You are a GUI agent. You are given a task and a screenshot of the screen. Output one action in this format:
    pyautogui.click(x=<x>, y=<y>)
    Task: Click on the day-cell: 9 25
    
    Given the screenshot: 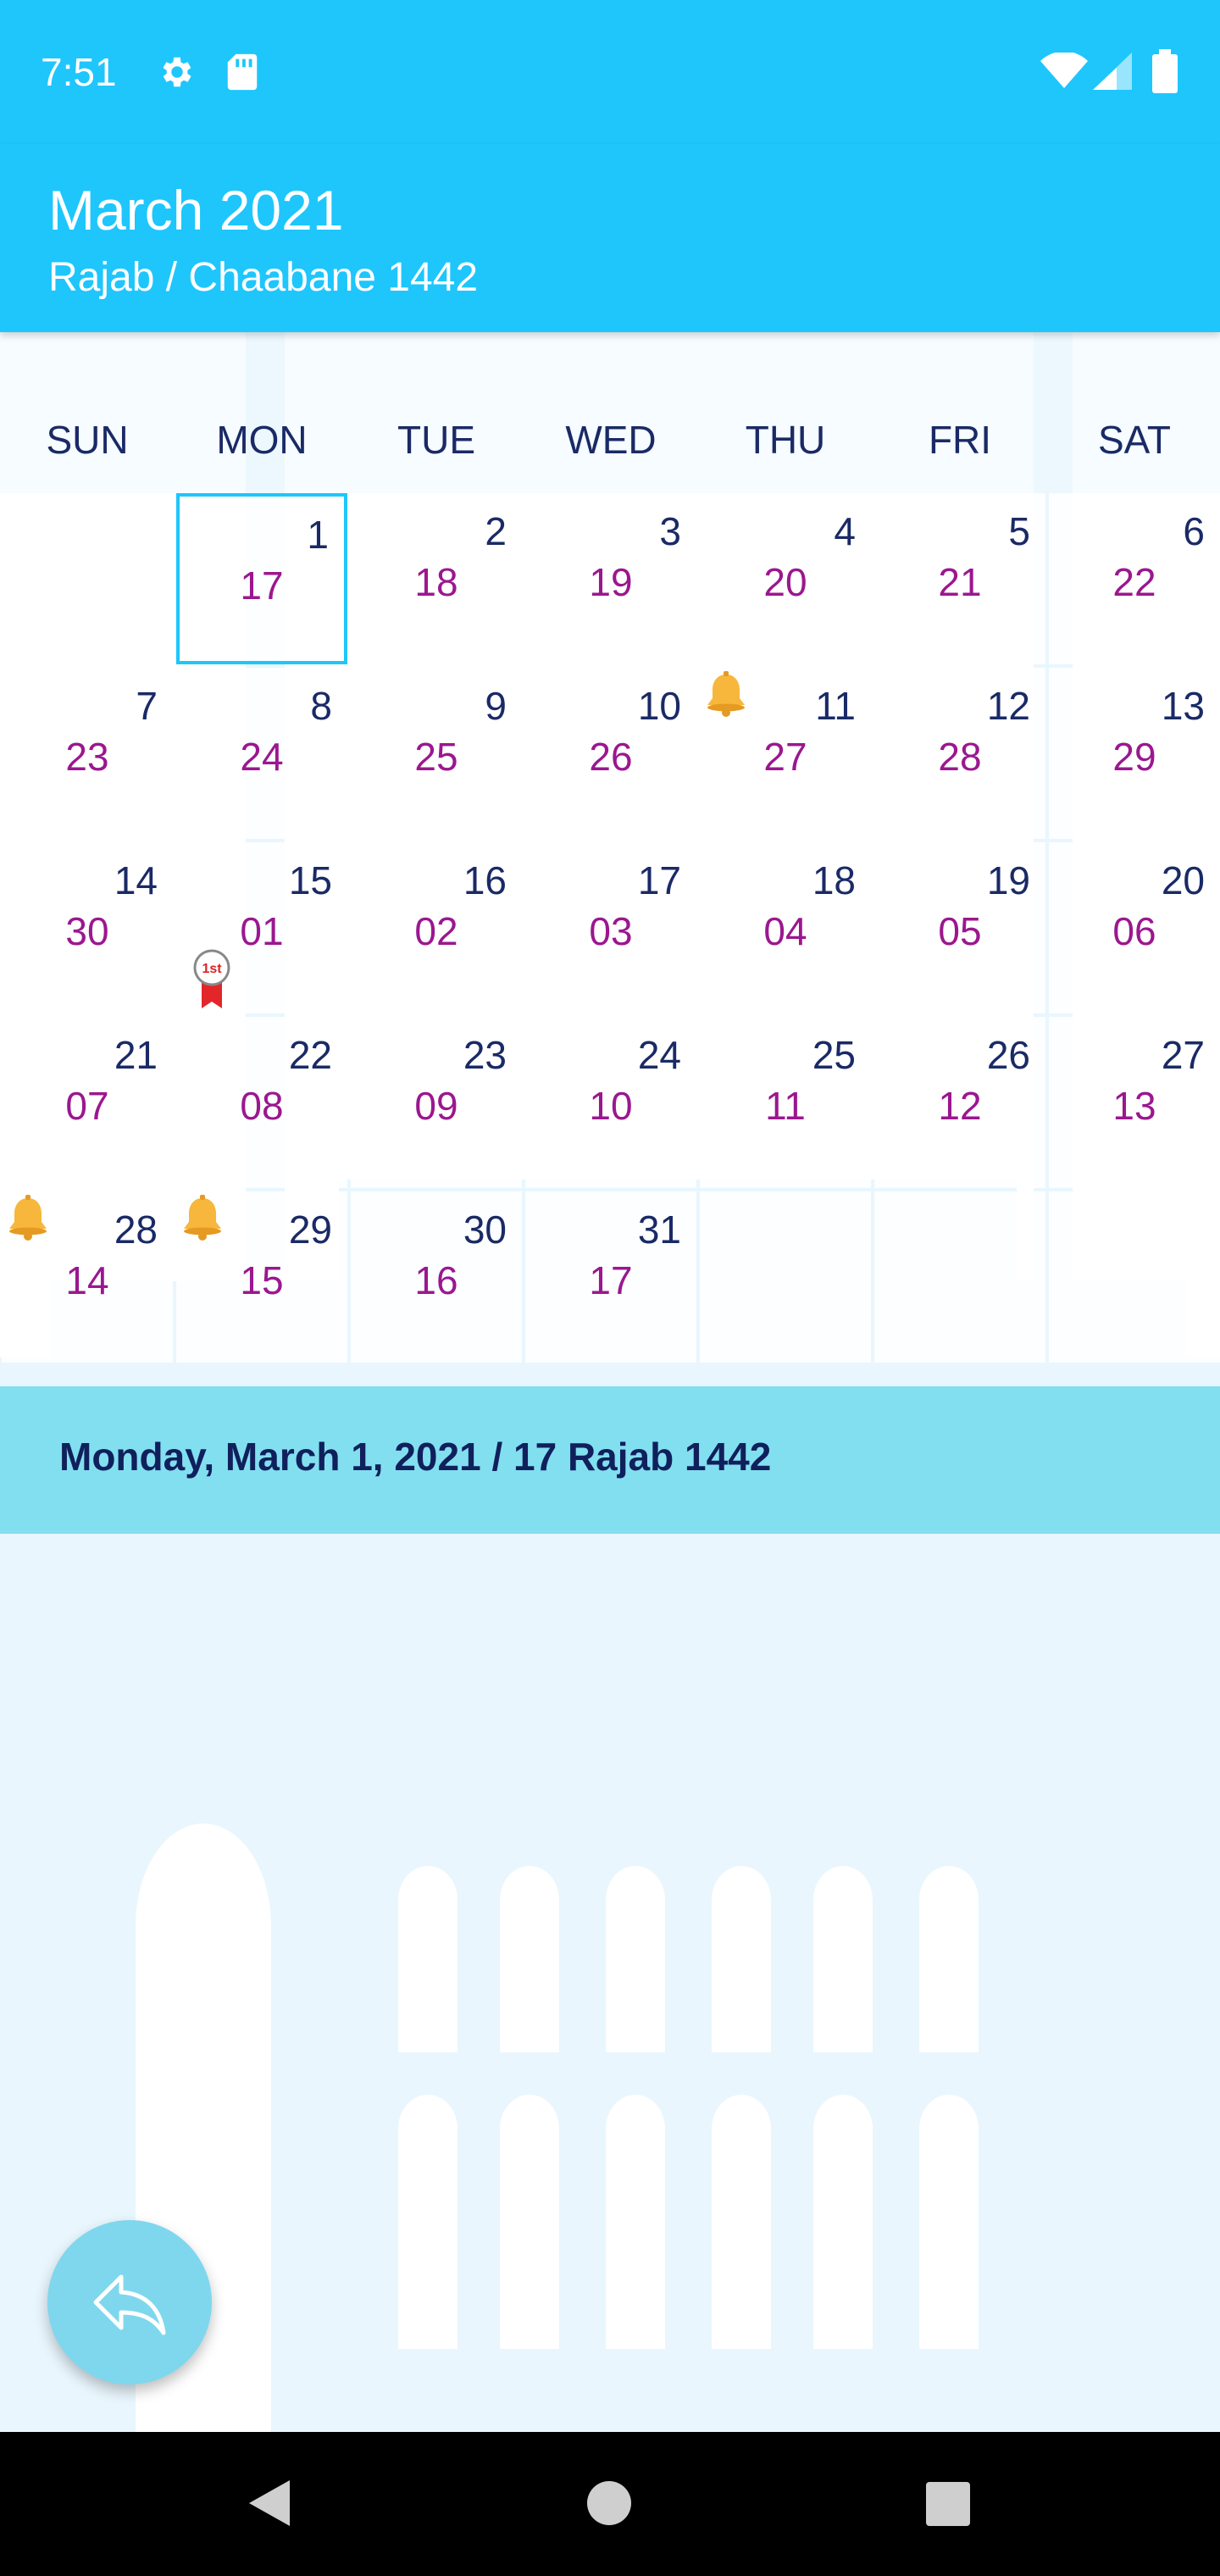 What is the action you would take?
    pyautogui.click(x=436, y=753)
    